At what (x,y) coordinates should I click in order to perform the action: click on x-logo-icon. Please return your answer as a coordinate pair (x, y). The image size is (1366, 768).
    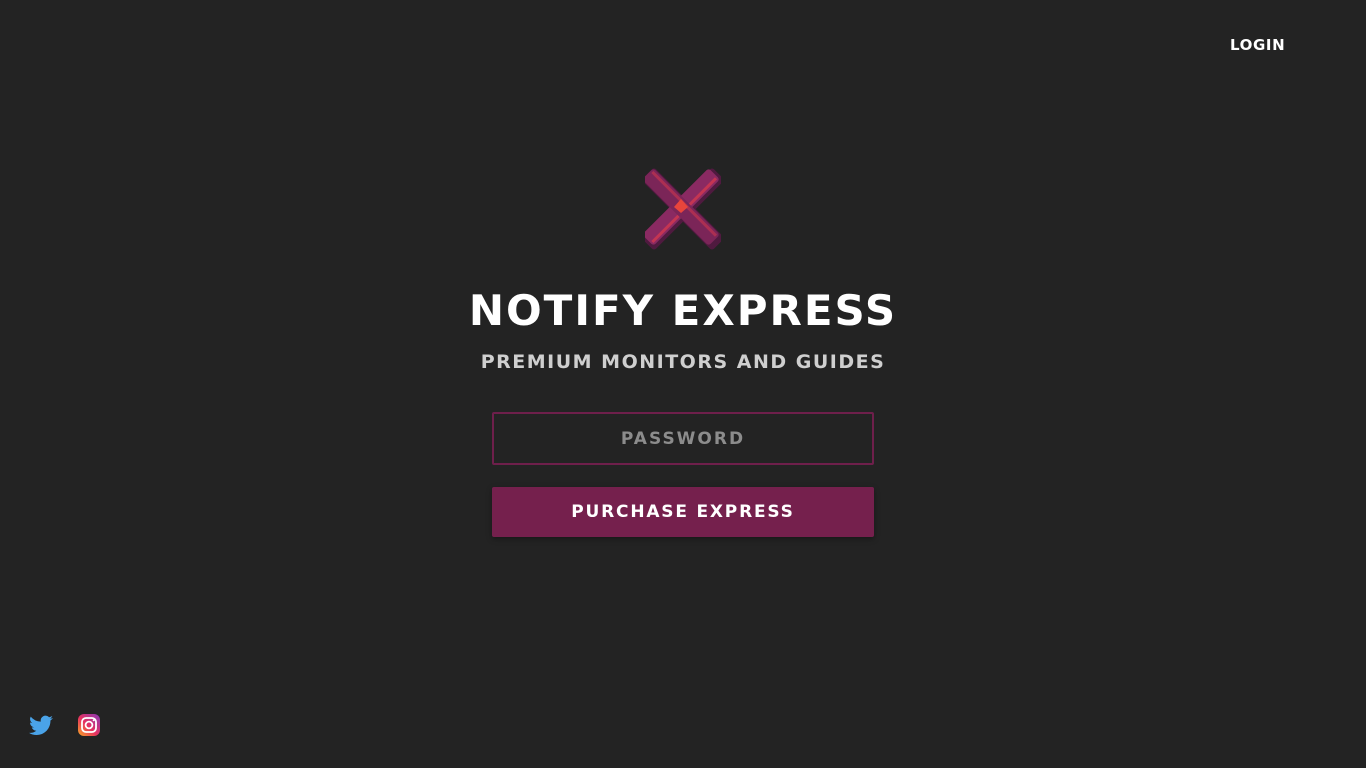
    Looking at the image, I should click on (683, 209).